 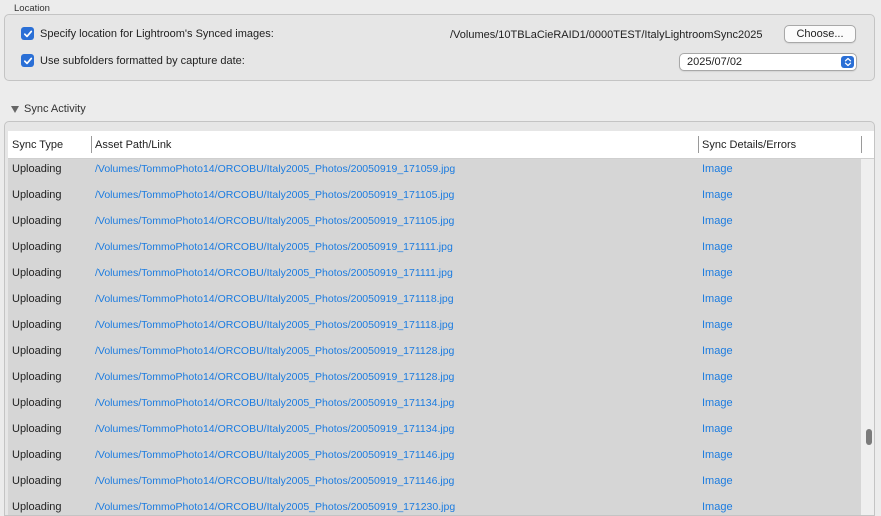 I want to click on scrollbar-thumb, so click(x=869, y=437).